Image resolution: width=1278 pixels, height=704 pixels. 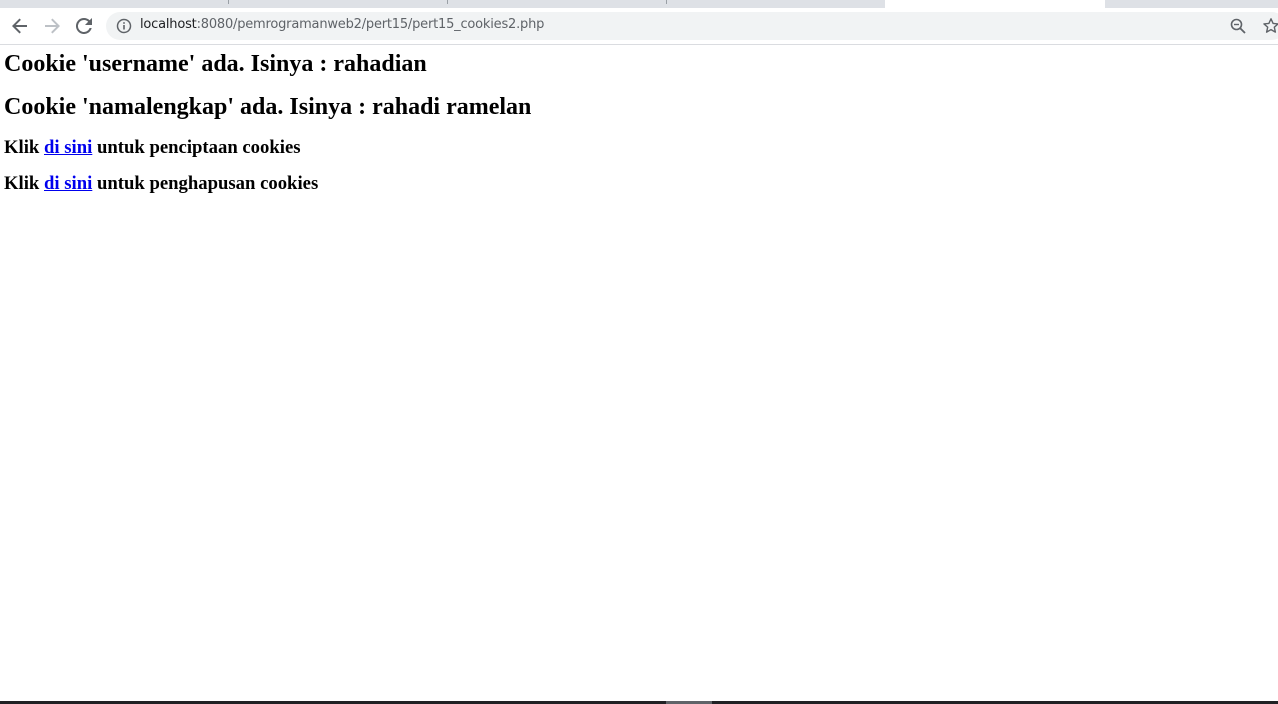 I want to click on zoom-icon, so click(x=1238, y=26).